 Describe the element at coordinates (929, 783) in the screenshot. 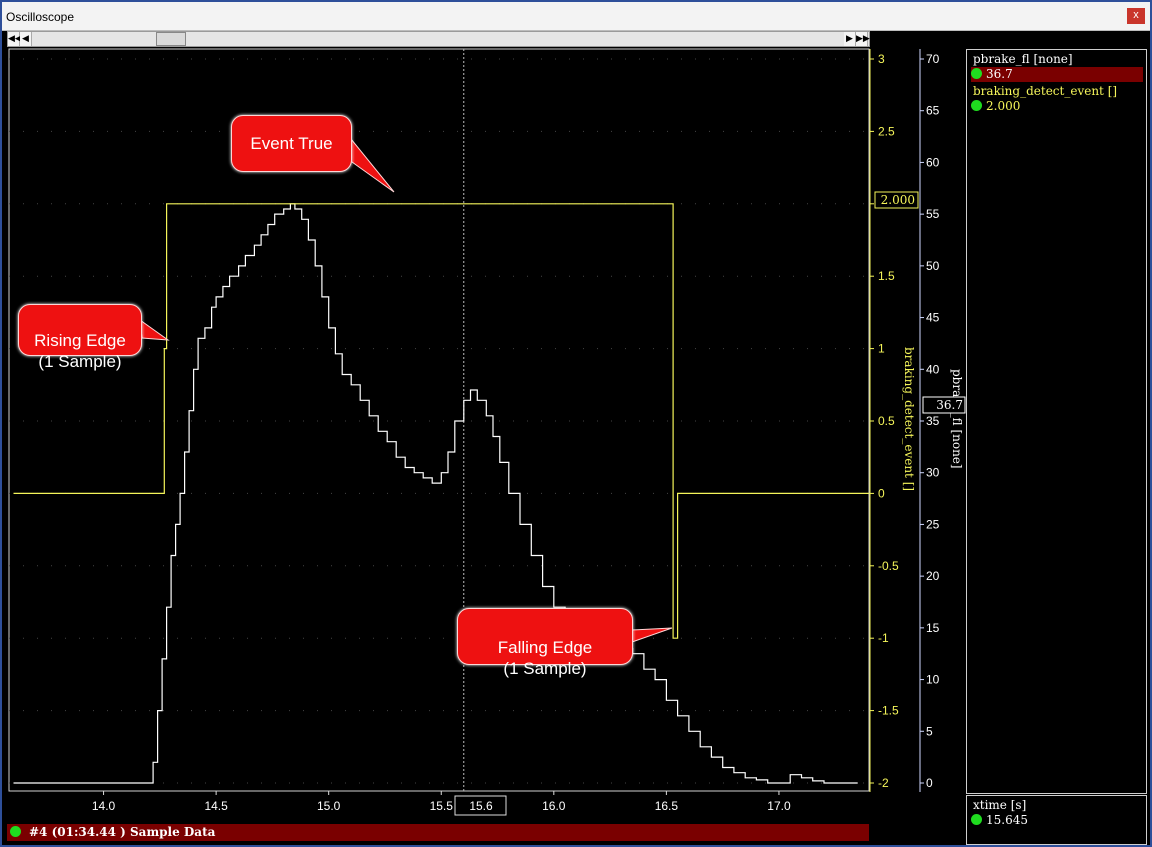

I see `brake-axis-tick-label: 0` at that location.